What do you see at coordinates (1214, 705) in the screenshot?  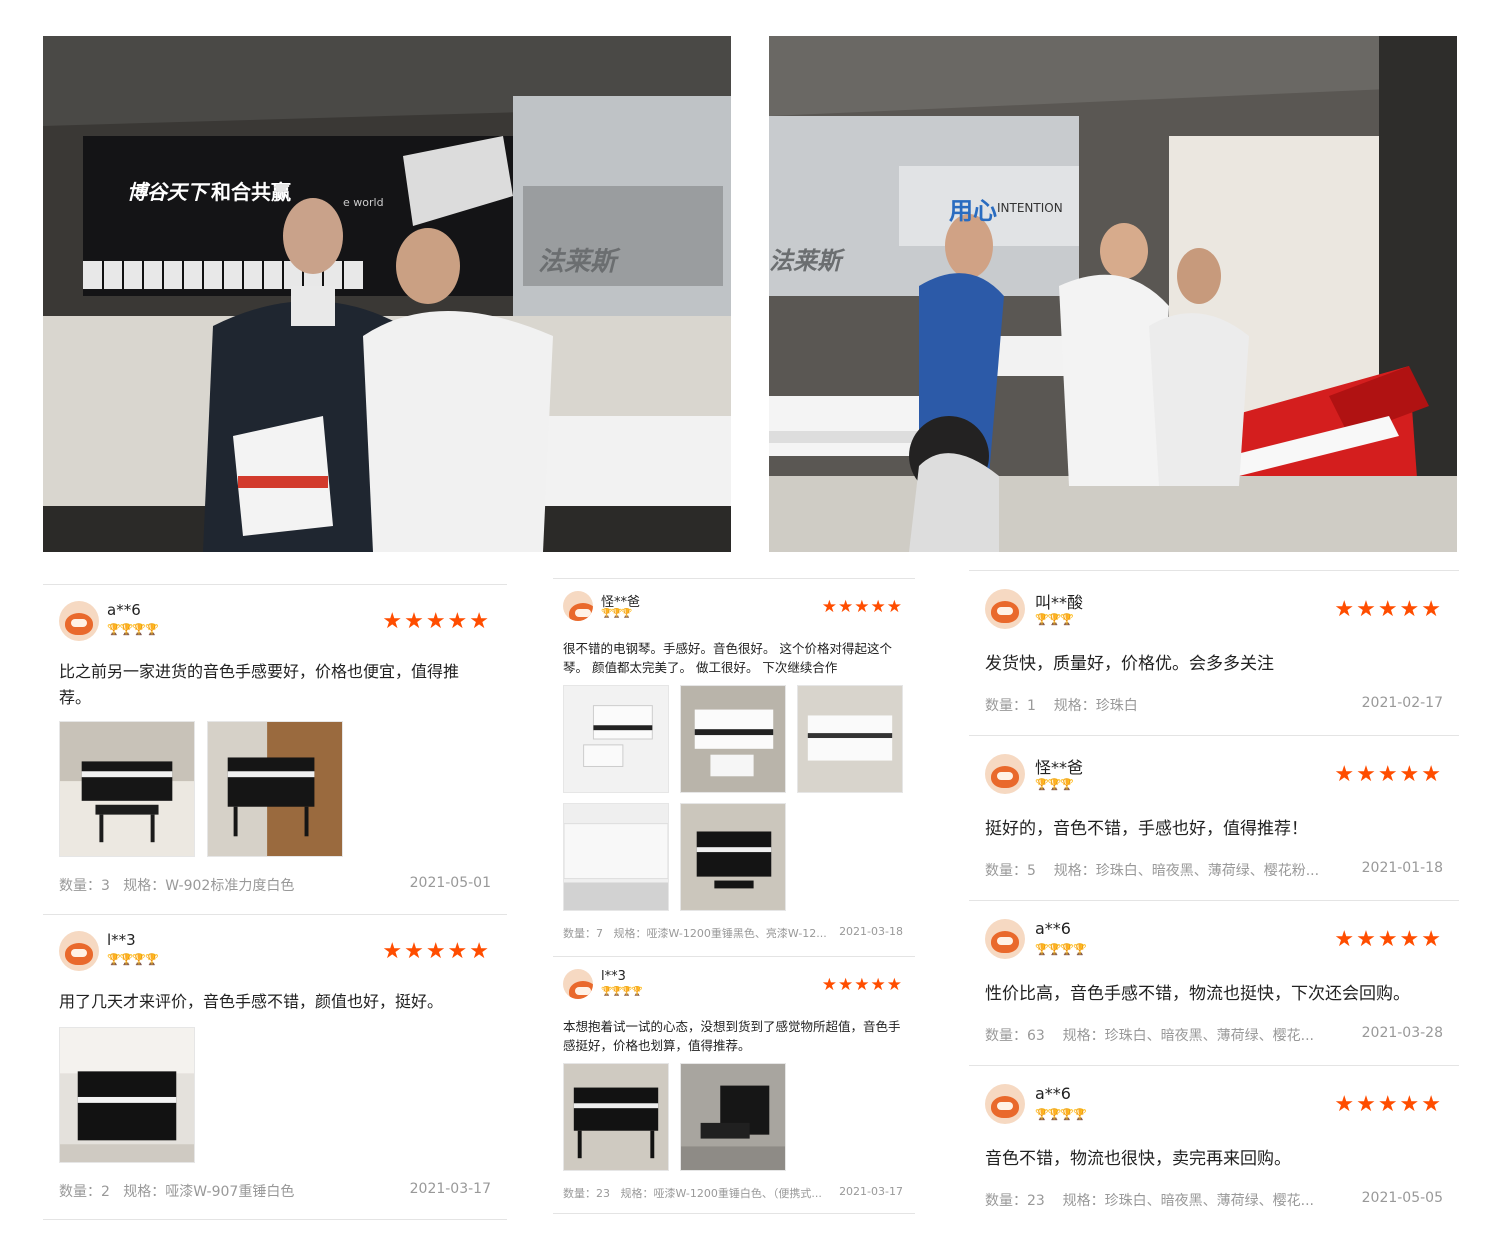 I see `review-meta: 数量：1 规格：珍珠白 2021-02-17` at bounding box center [1214, 705].